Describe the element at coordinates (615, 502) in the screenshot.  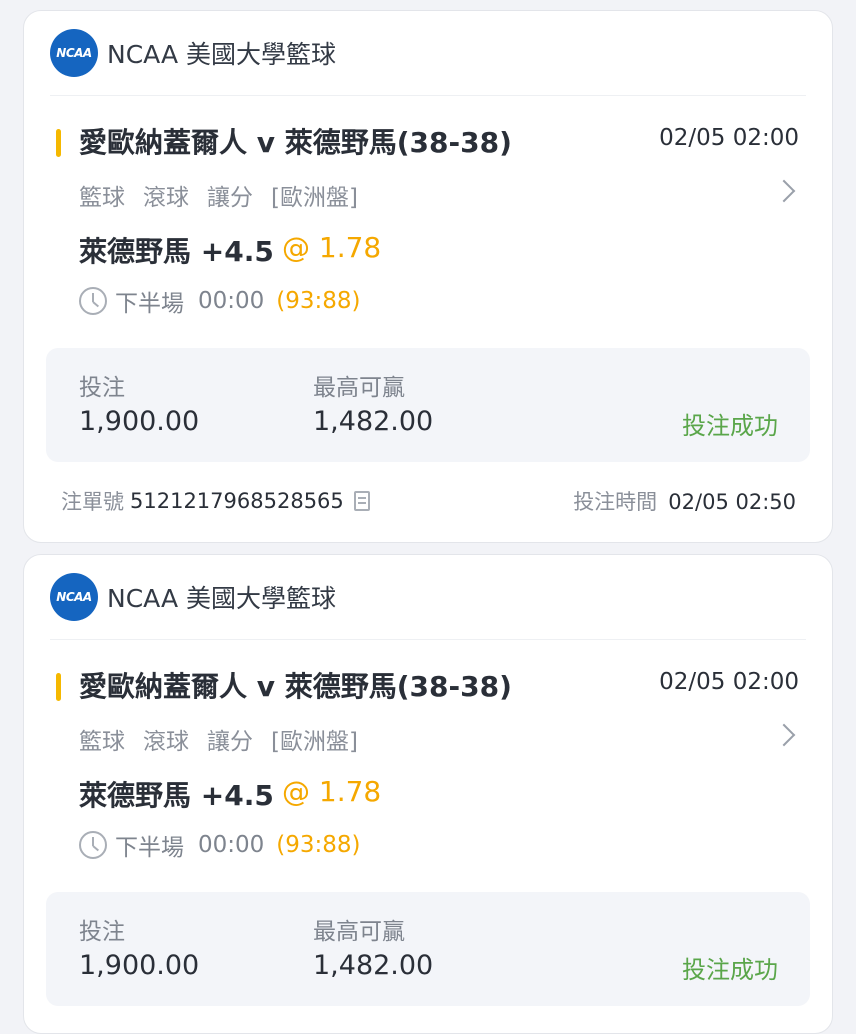
I see `placed-label: 投注時間` at that location.